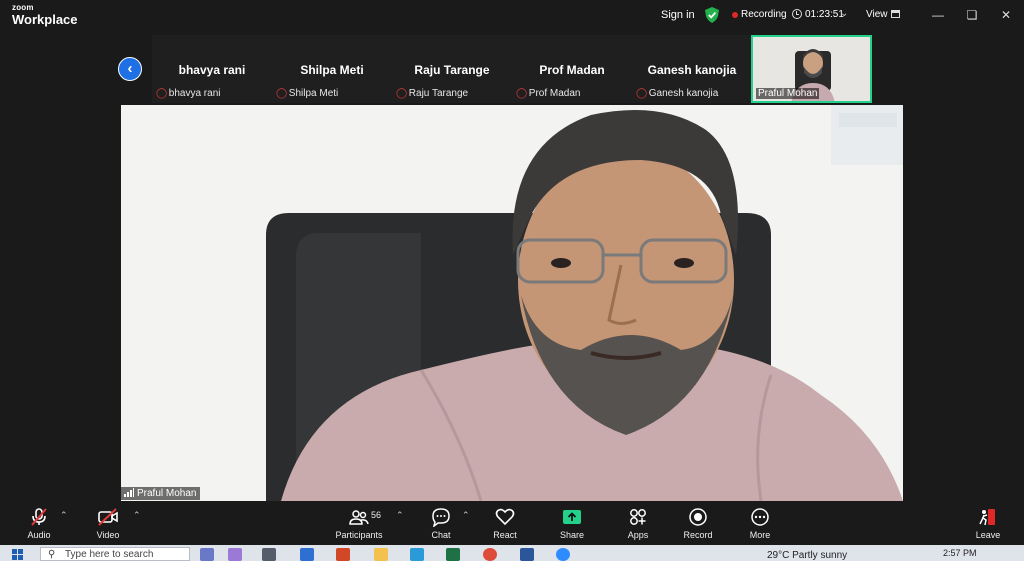 The image size is (1024, 561). I want to click on participant-count: 56, so click(376, 515).